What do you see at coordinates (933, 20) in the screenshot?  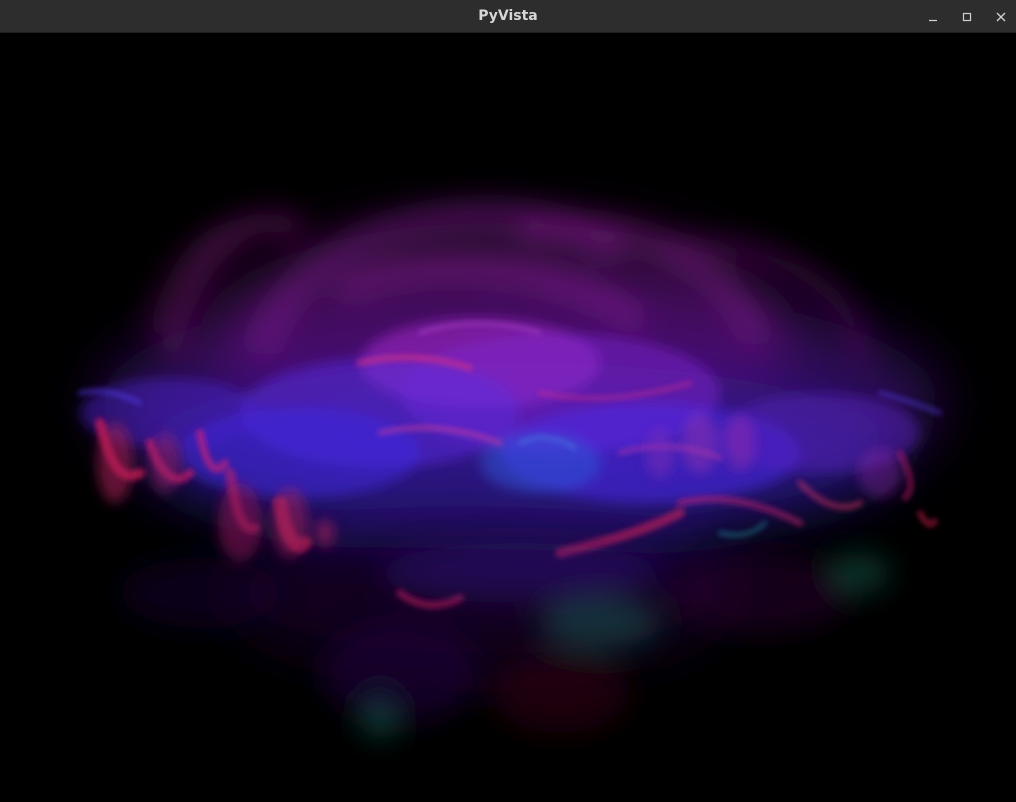 I see `minimize-icon` at bounding box center [933, 20].